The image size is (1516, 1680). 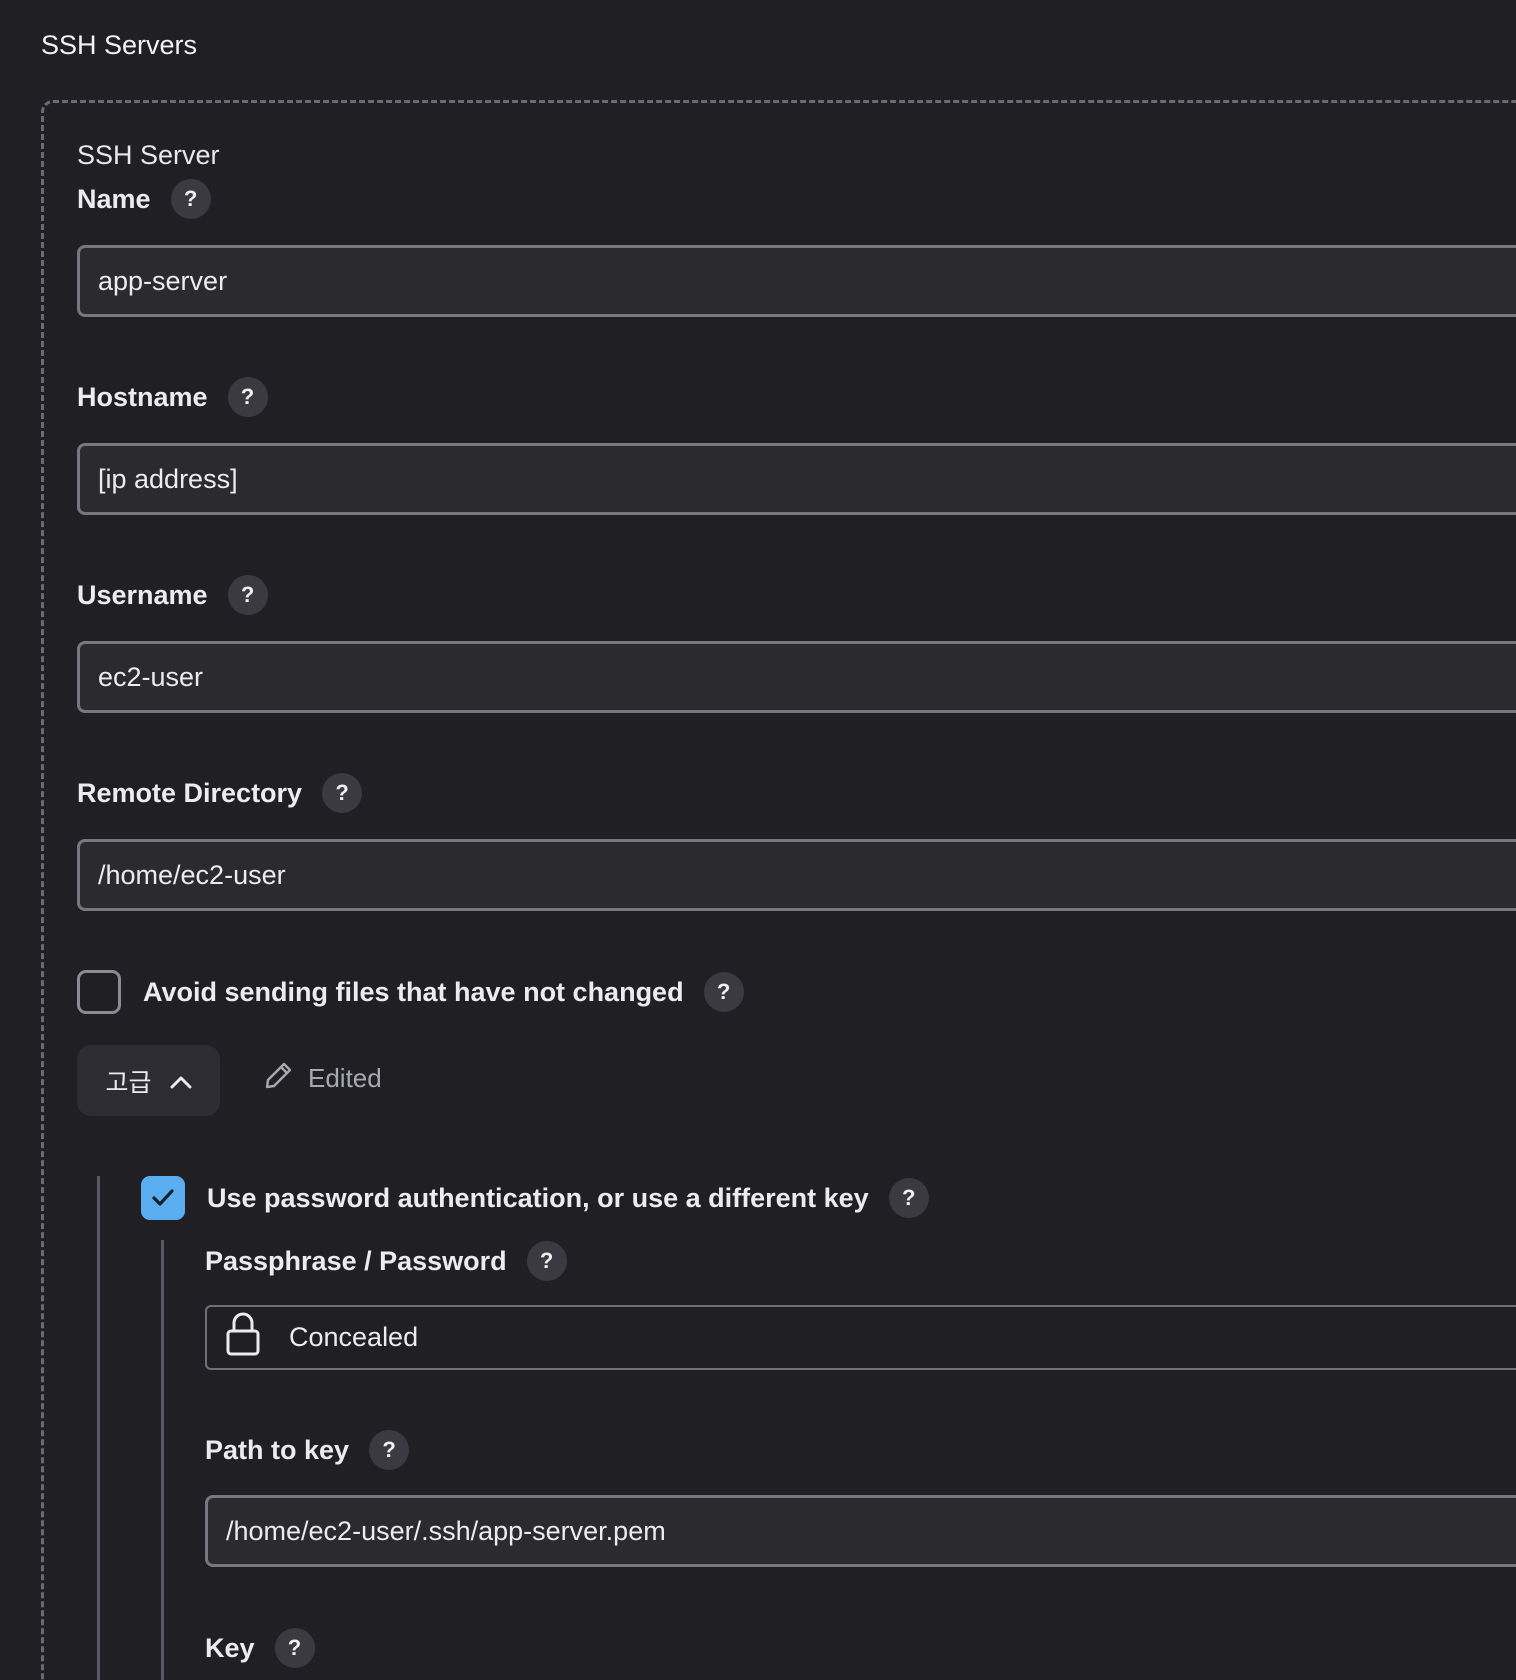 I want to click on avoid-unchanged-help-icon: ?, so click(x=723, y=992).